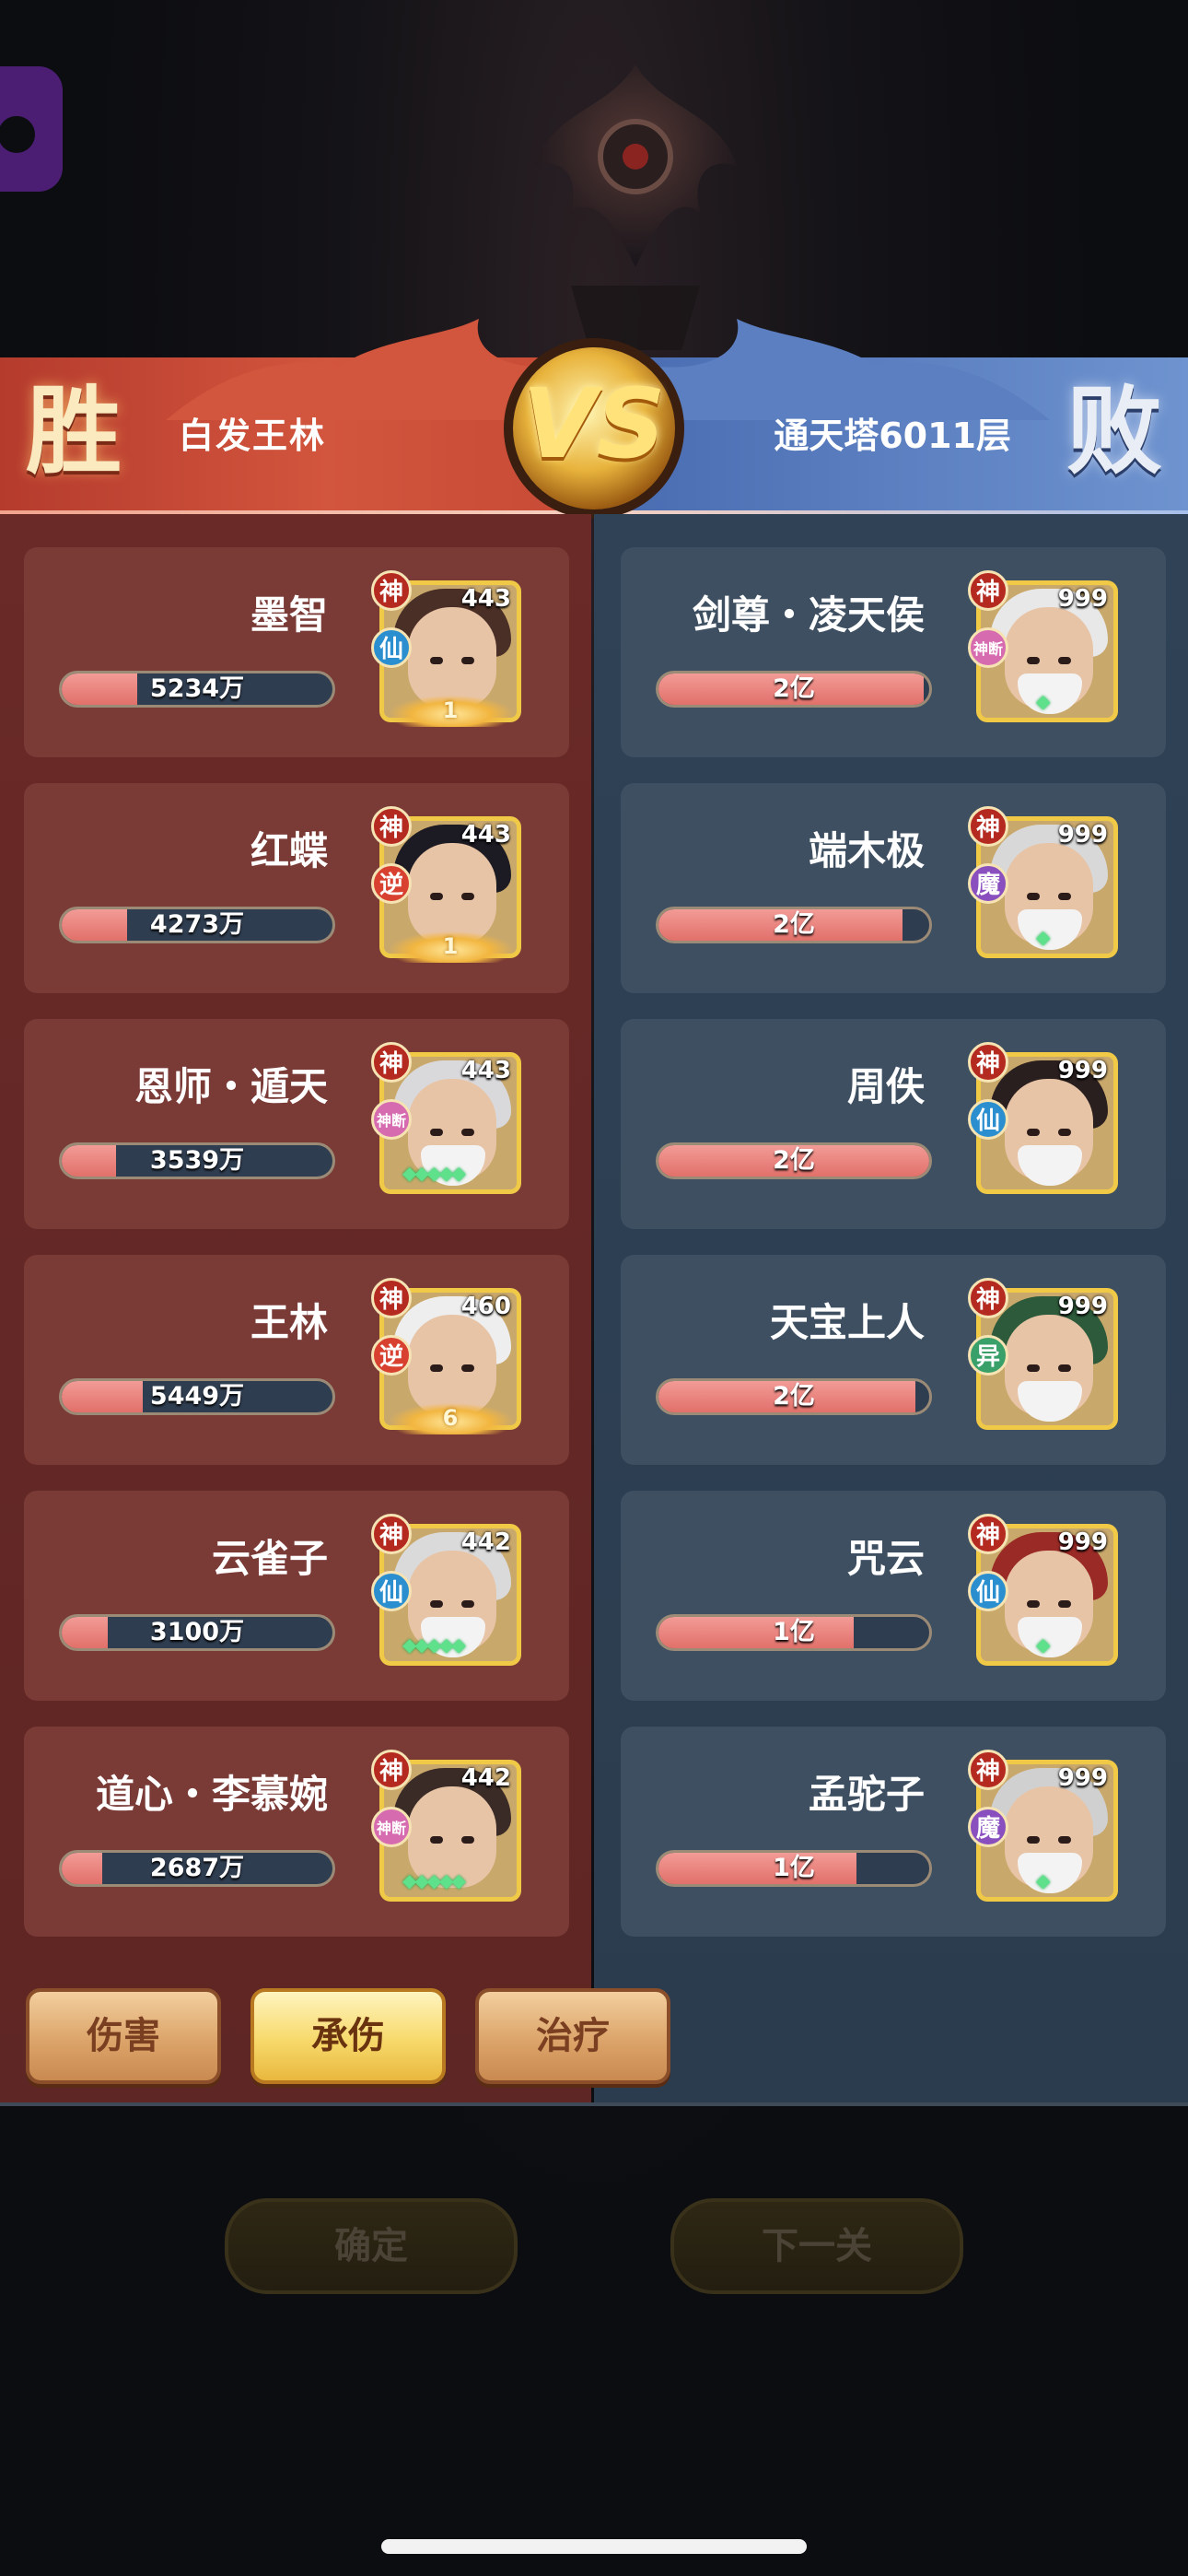 Image resolution: width=1188 pixels, height=2576 pixels. I want to click on hero-portrait: 神仙 443 1, so click(446, 648).